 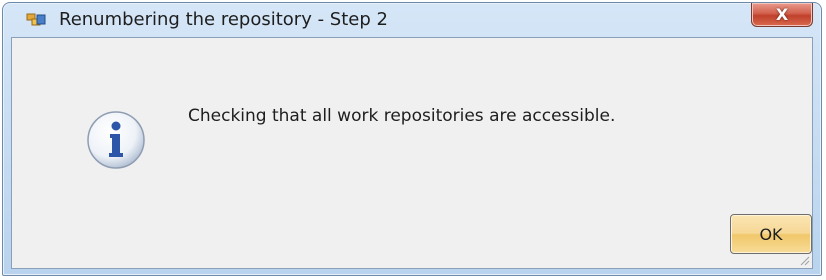 I want to click on ok-button: OK, so click(x=771, y=234).